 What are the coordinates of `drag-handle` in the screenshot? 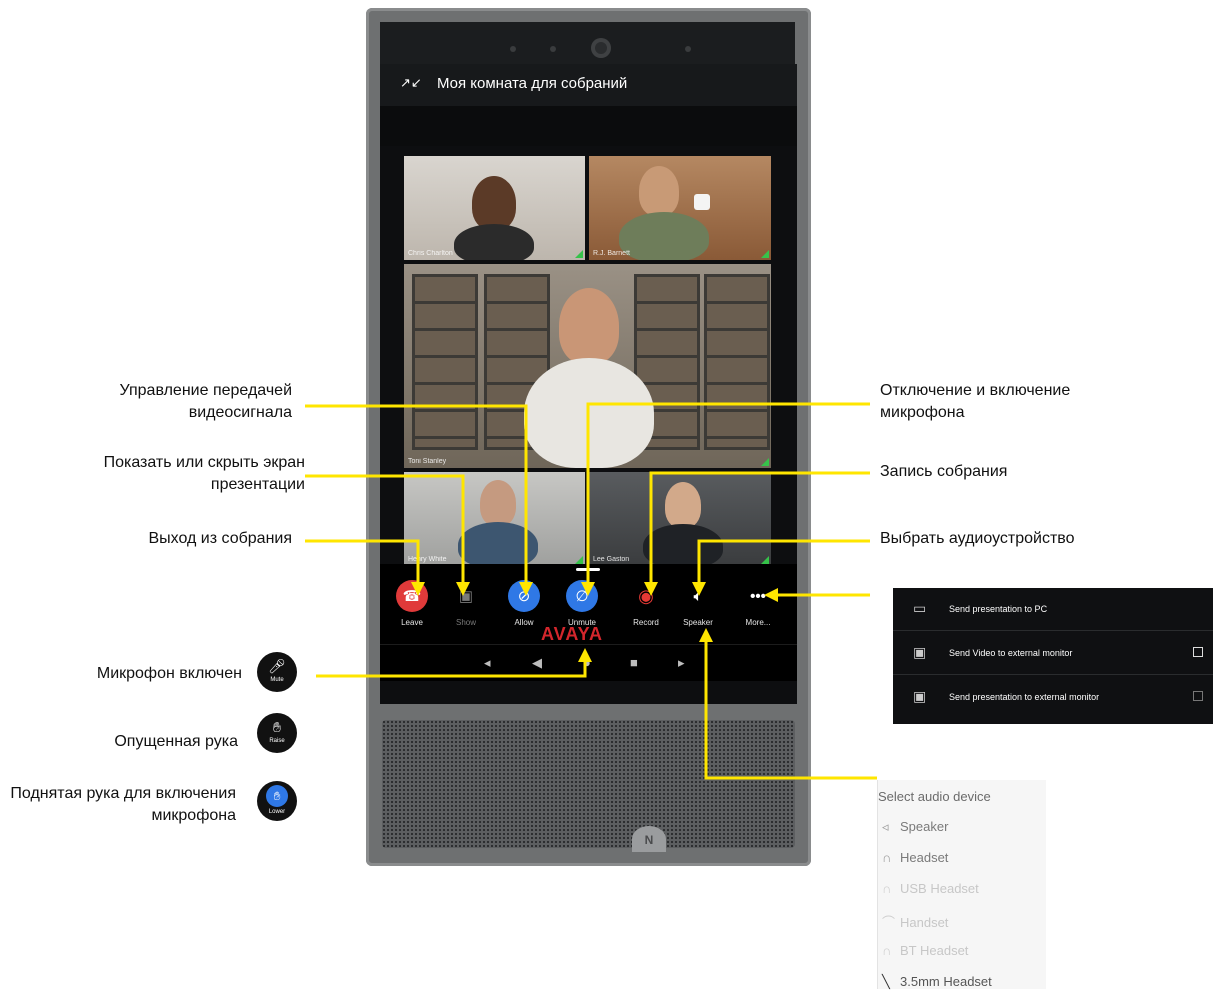 It's located at (588, 569).